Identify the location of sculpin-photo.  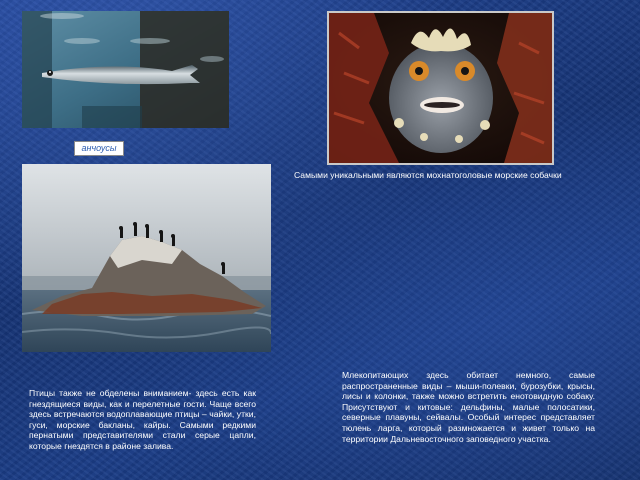
(440, 88).